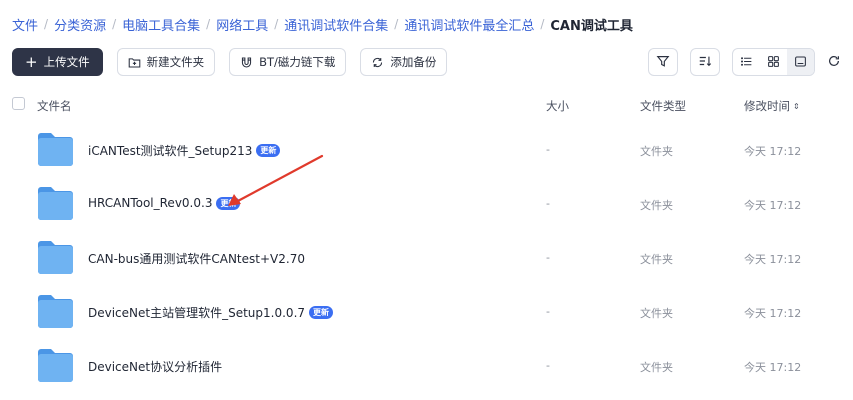 The height and width of the screenshot is (400, 853). What do you see at coordinates (246, 62) in the screenshot?
I see `magnet-icon` at bounding box center [246, 62].